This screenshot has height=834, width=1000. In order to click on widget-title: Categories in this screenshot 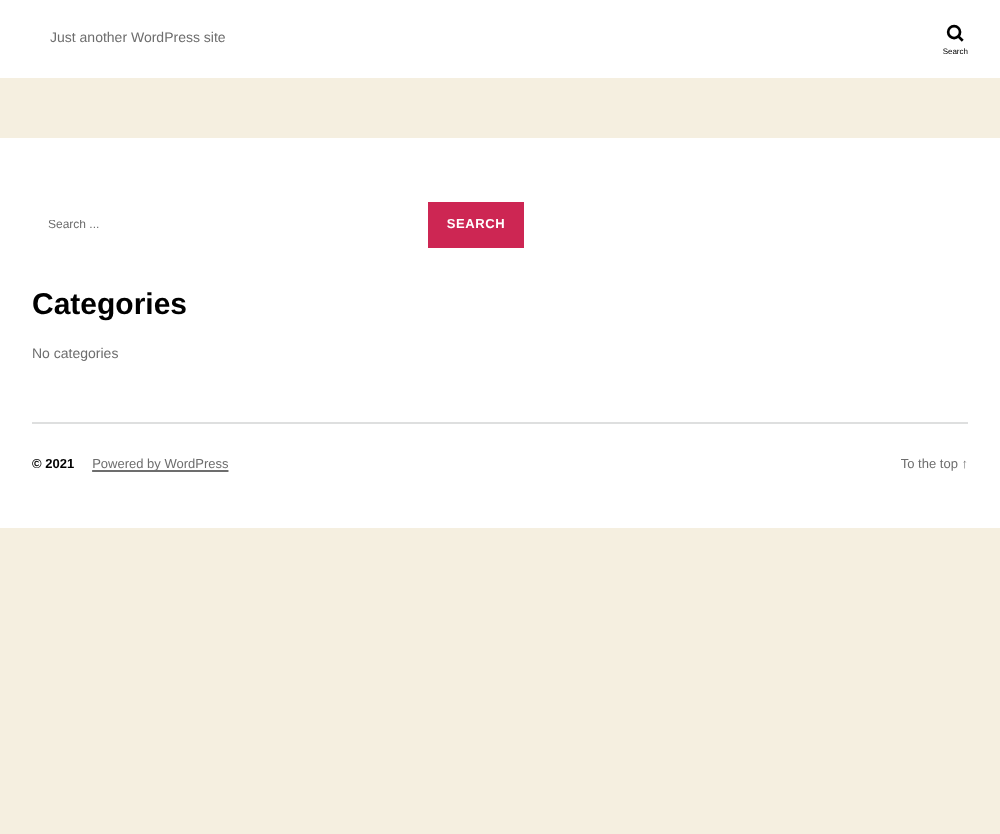, I will do `click(111, 306)`.